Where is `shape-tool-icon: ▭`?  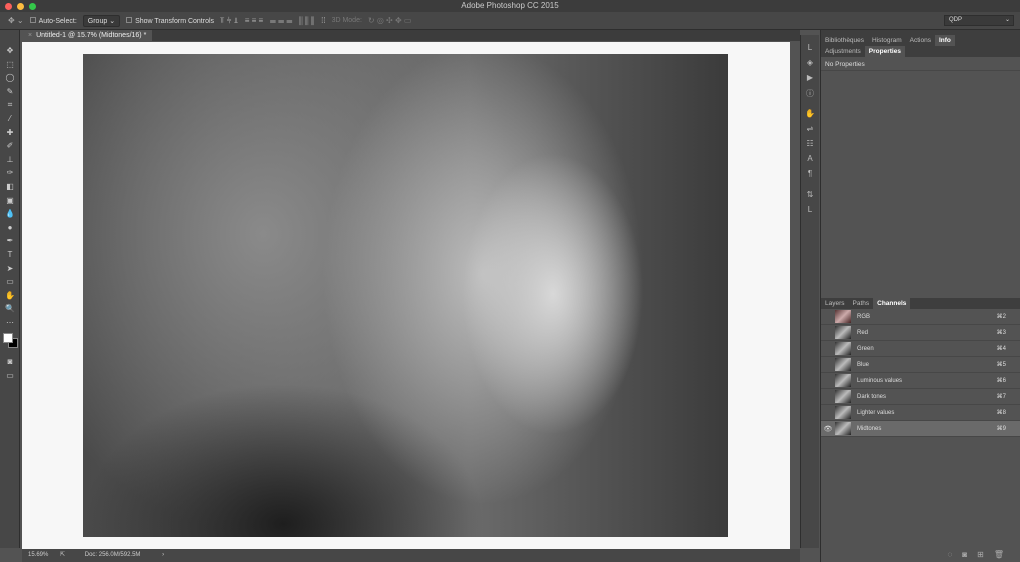 shape-tool-icon: ▭ is located at coordinates (10, 282).